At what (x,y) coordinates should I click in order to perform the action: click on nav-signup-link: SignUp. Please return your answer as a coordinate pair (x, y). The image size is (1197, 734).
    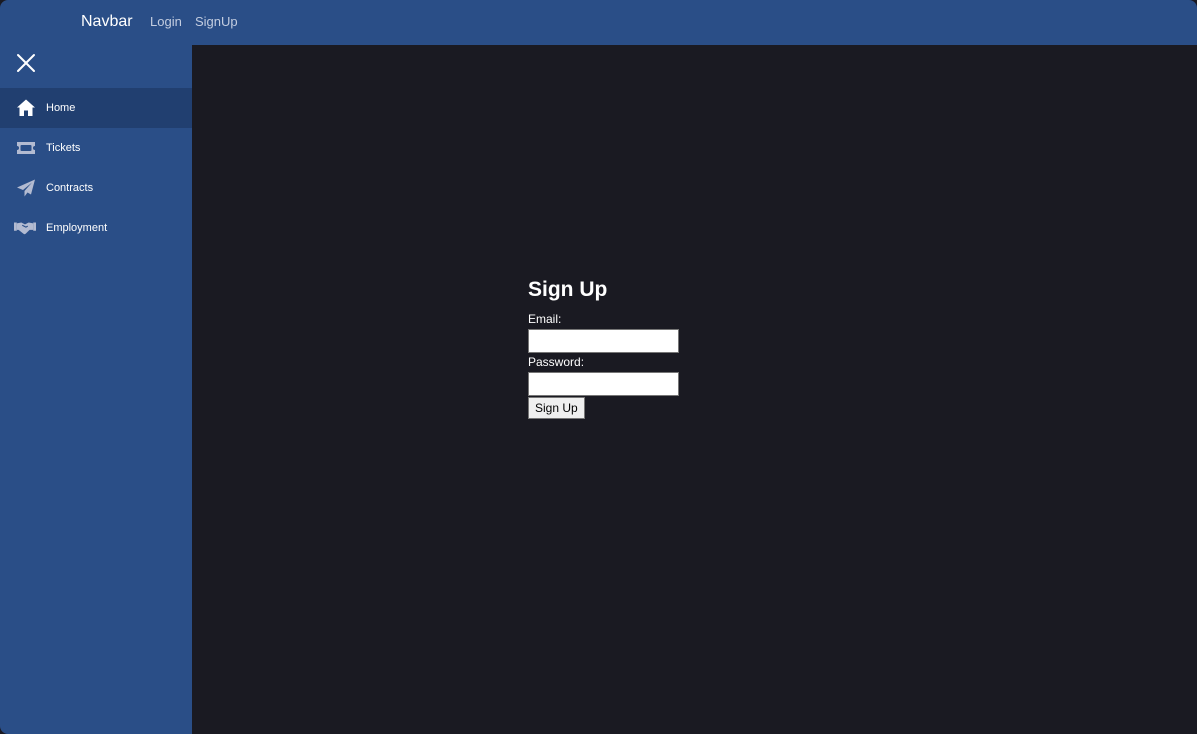
    Looking at the image, I should click on (216, 22).